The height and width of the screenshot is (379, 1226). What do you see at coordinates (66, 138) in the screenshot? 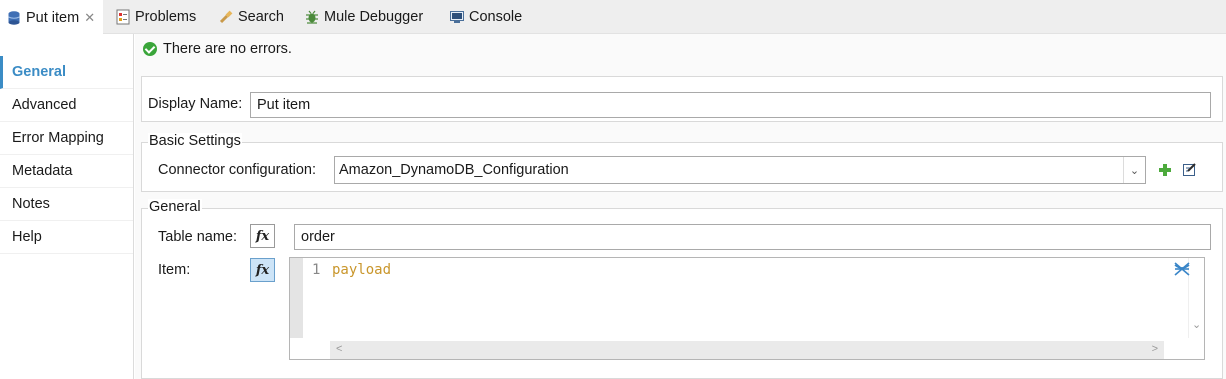
I see `nav-item-error-mapping: Error Mapping` at bounding box center [66, 138].